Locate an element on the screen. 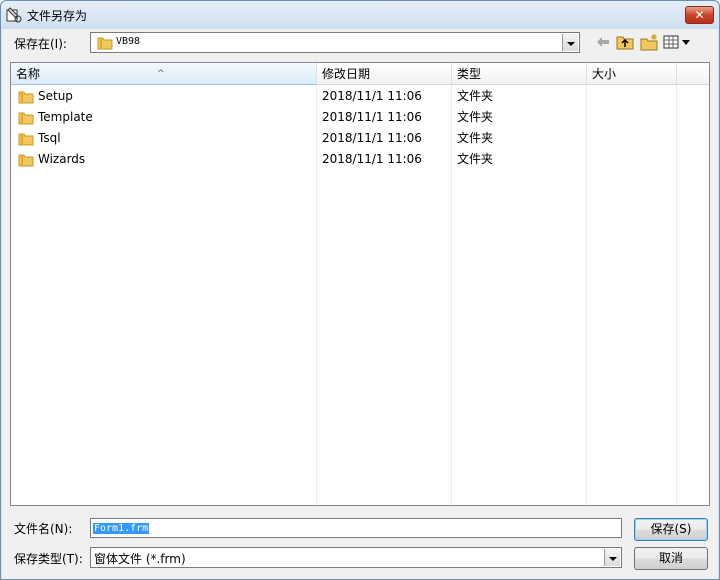  list-item: Tsql 2018/11/1 11:06 文件夹 is located at coordinates (360, 138).